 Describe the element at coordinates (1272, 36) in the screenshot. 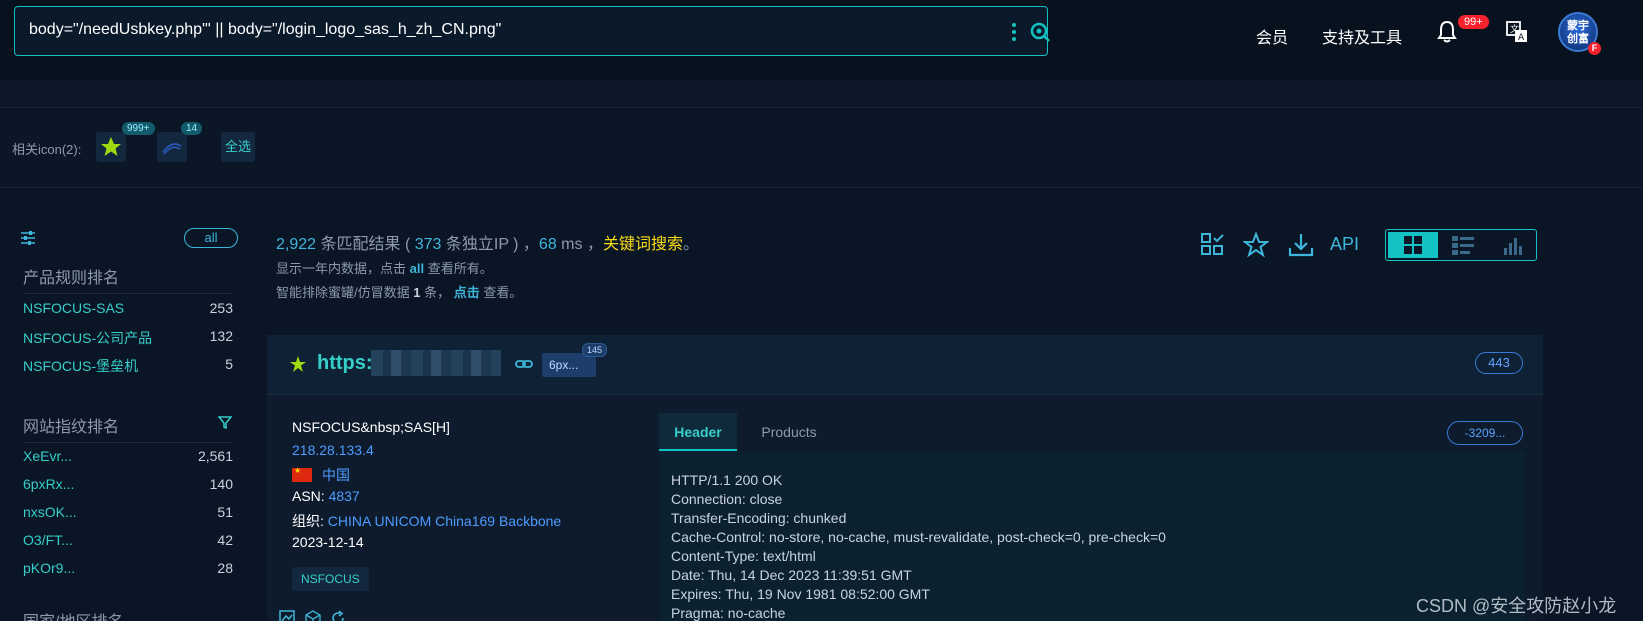

I see `nav-member: 会员` at that location.